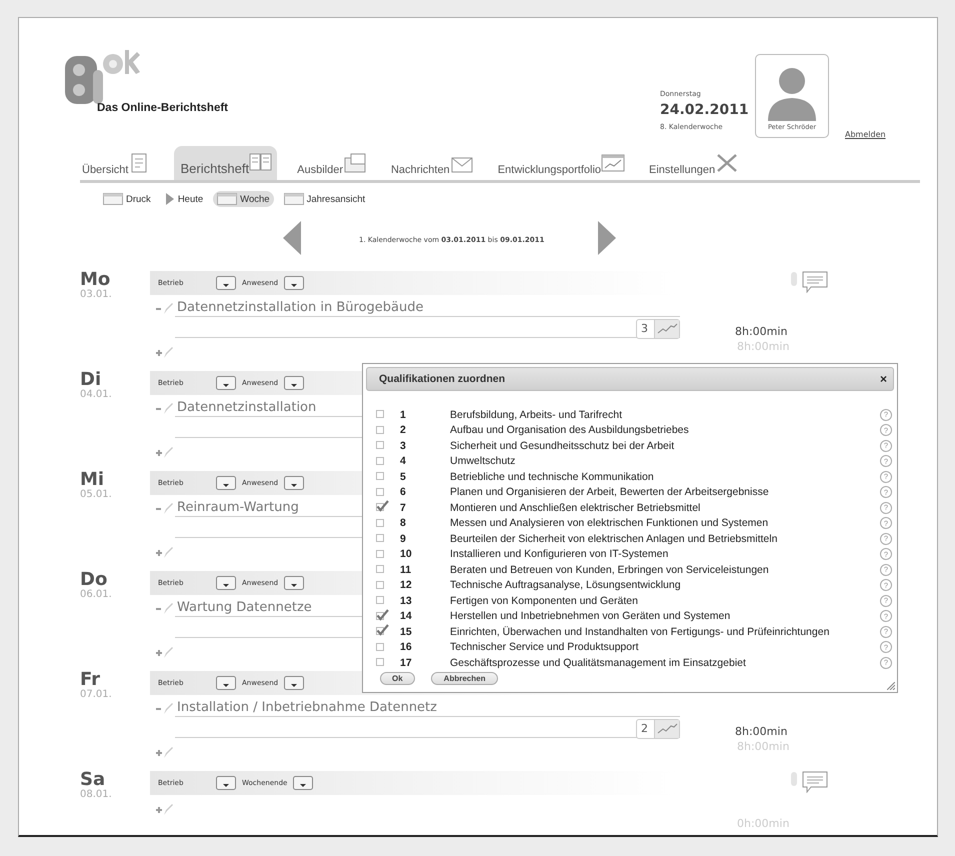 Image resolution: width=955 pixels, height=856 pixels. Describe the element at coordinates (427, 308) in the screenshot. I see `entry-text: Datennetzinstallation in Bürogebäude` at that location.